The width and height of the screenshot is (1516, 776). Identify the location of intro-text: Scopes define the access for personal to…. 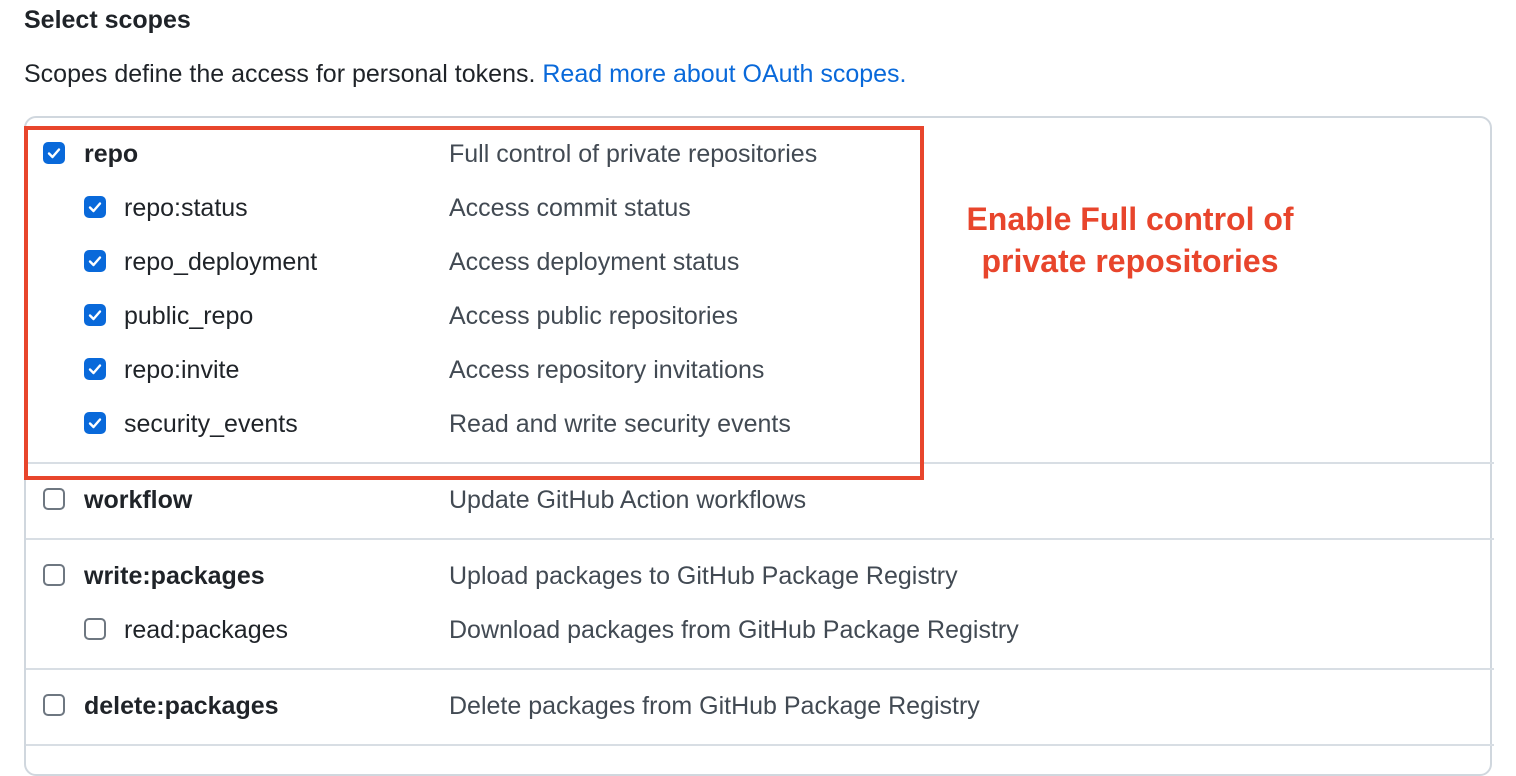
(280, 74).